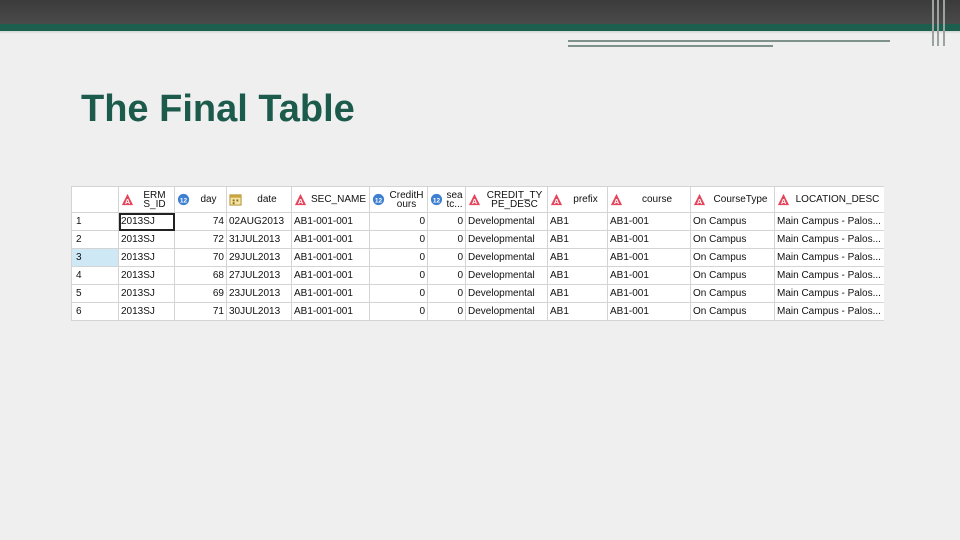 The height and width of the screenshot is (540, 960). What do you see at coordinates (200, 275) in the screenshot?
I see `table-cell: 68` at bounding box center [200, 275].